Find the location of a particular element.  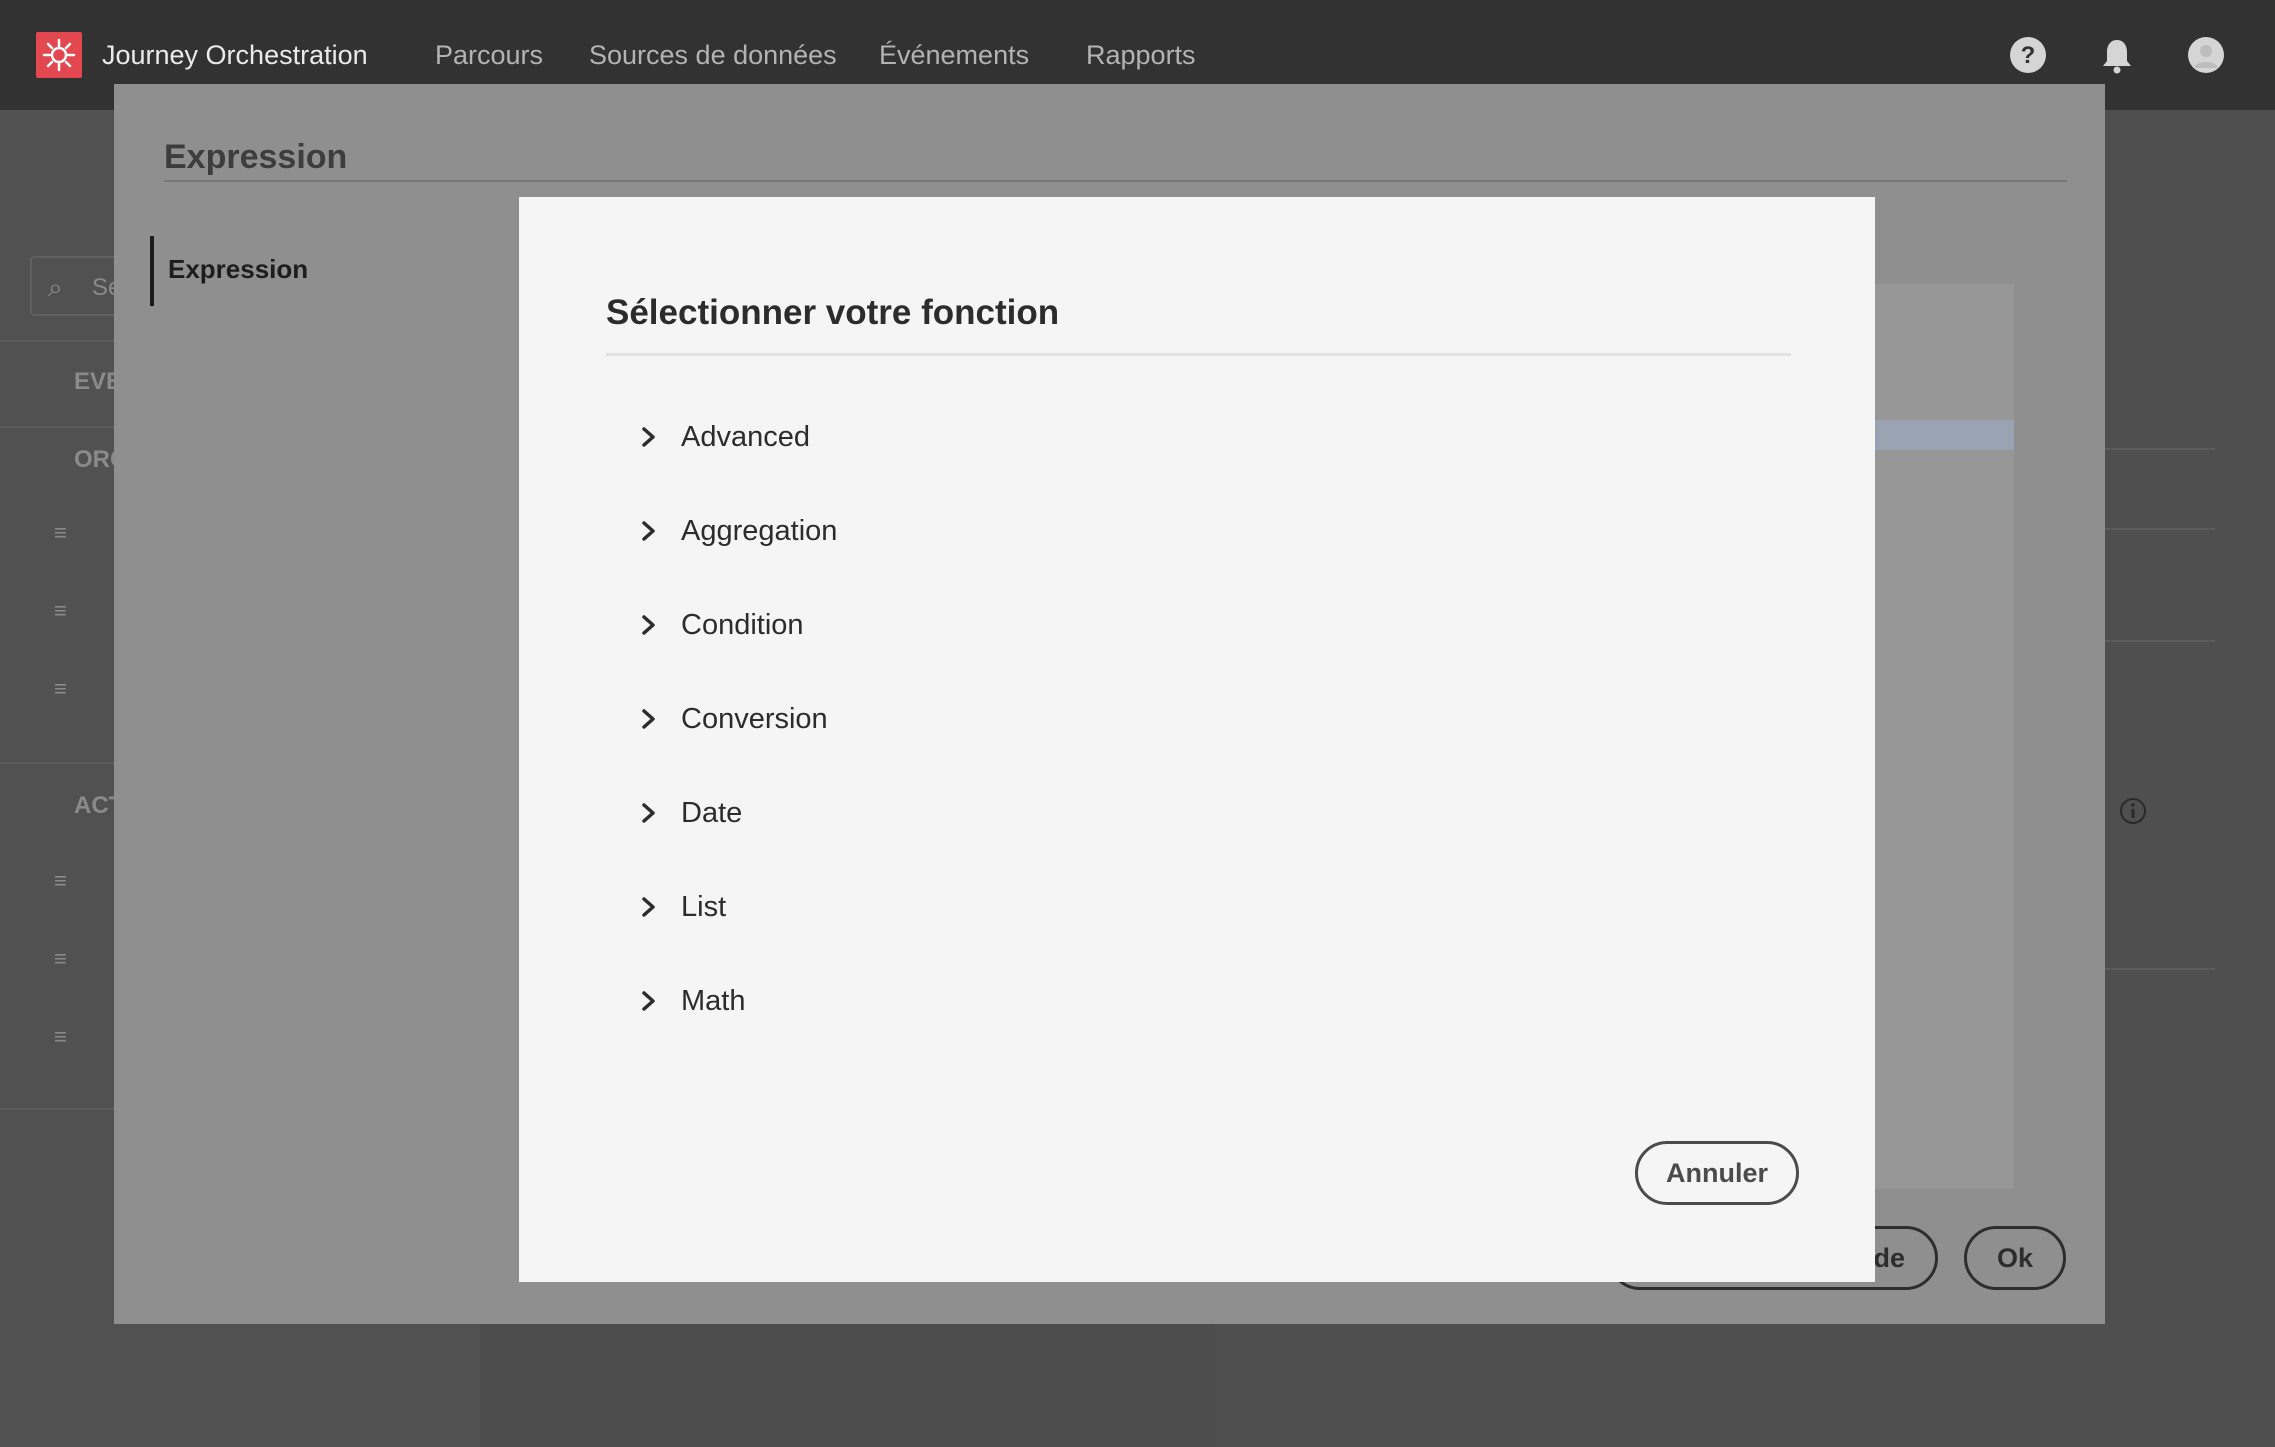

cancel-button: Annuler is located at coordinates (1717, 1173).